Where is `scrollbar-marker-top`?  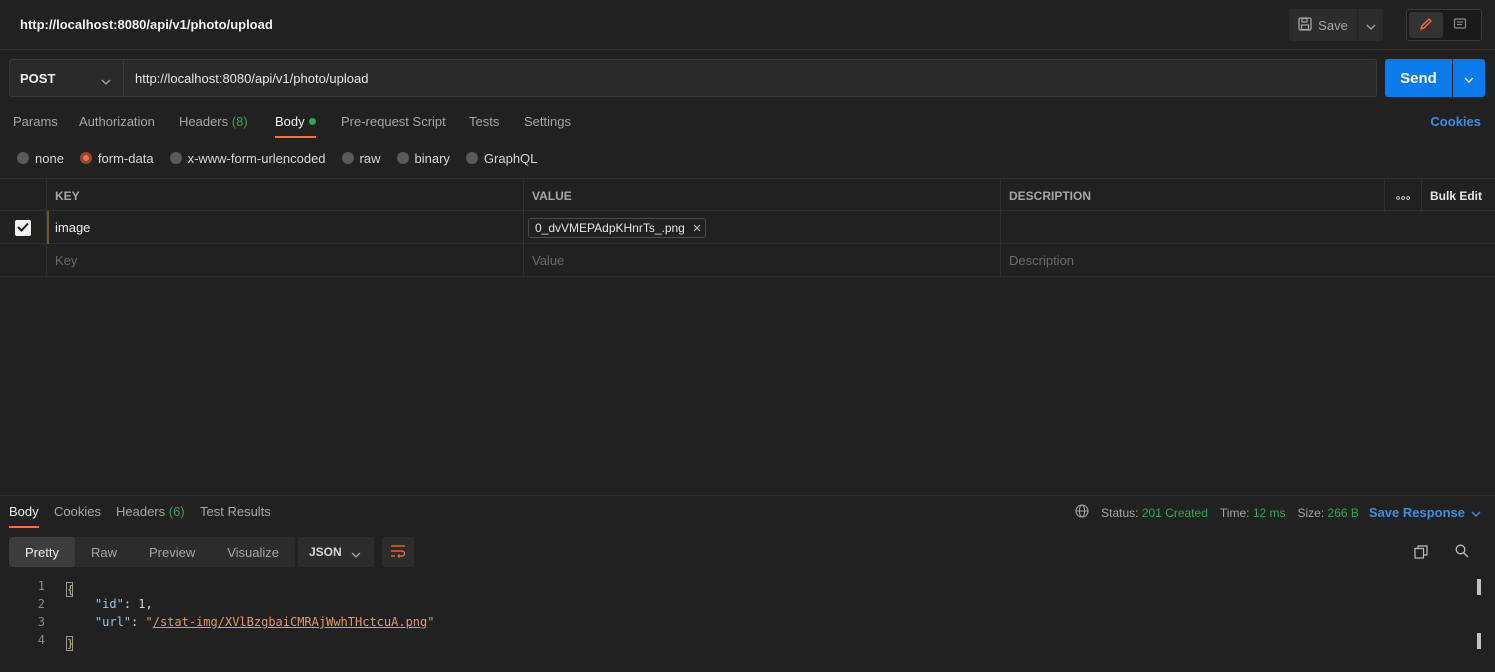
scrollbar-marker-top is located at coordinates (1479, 587).